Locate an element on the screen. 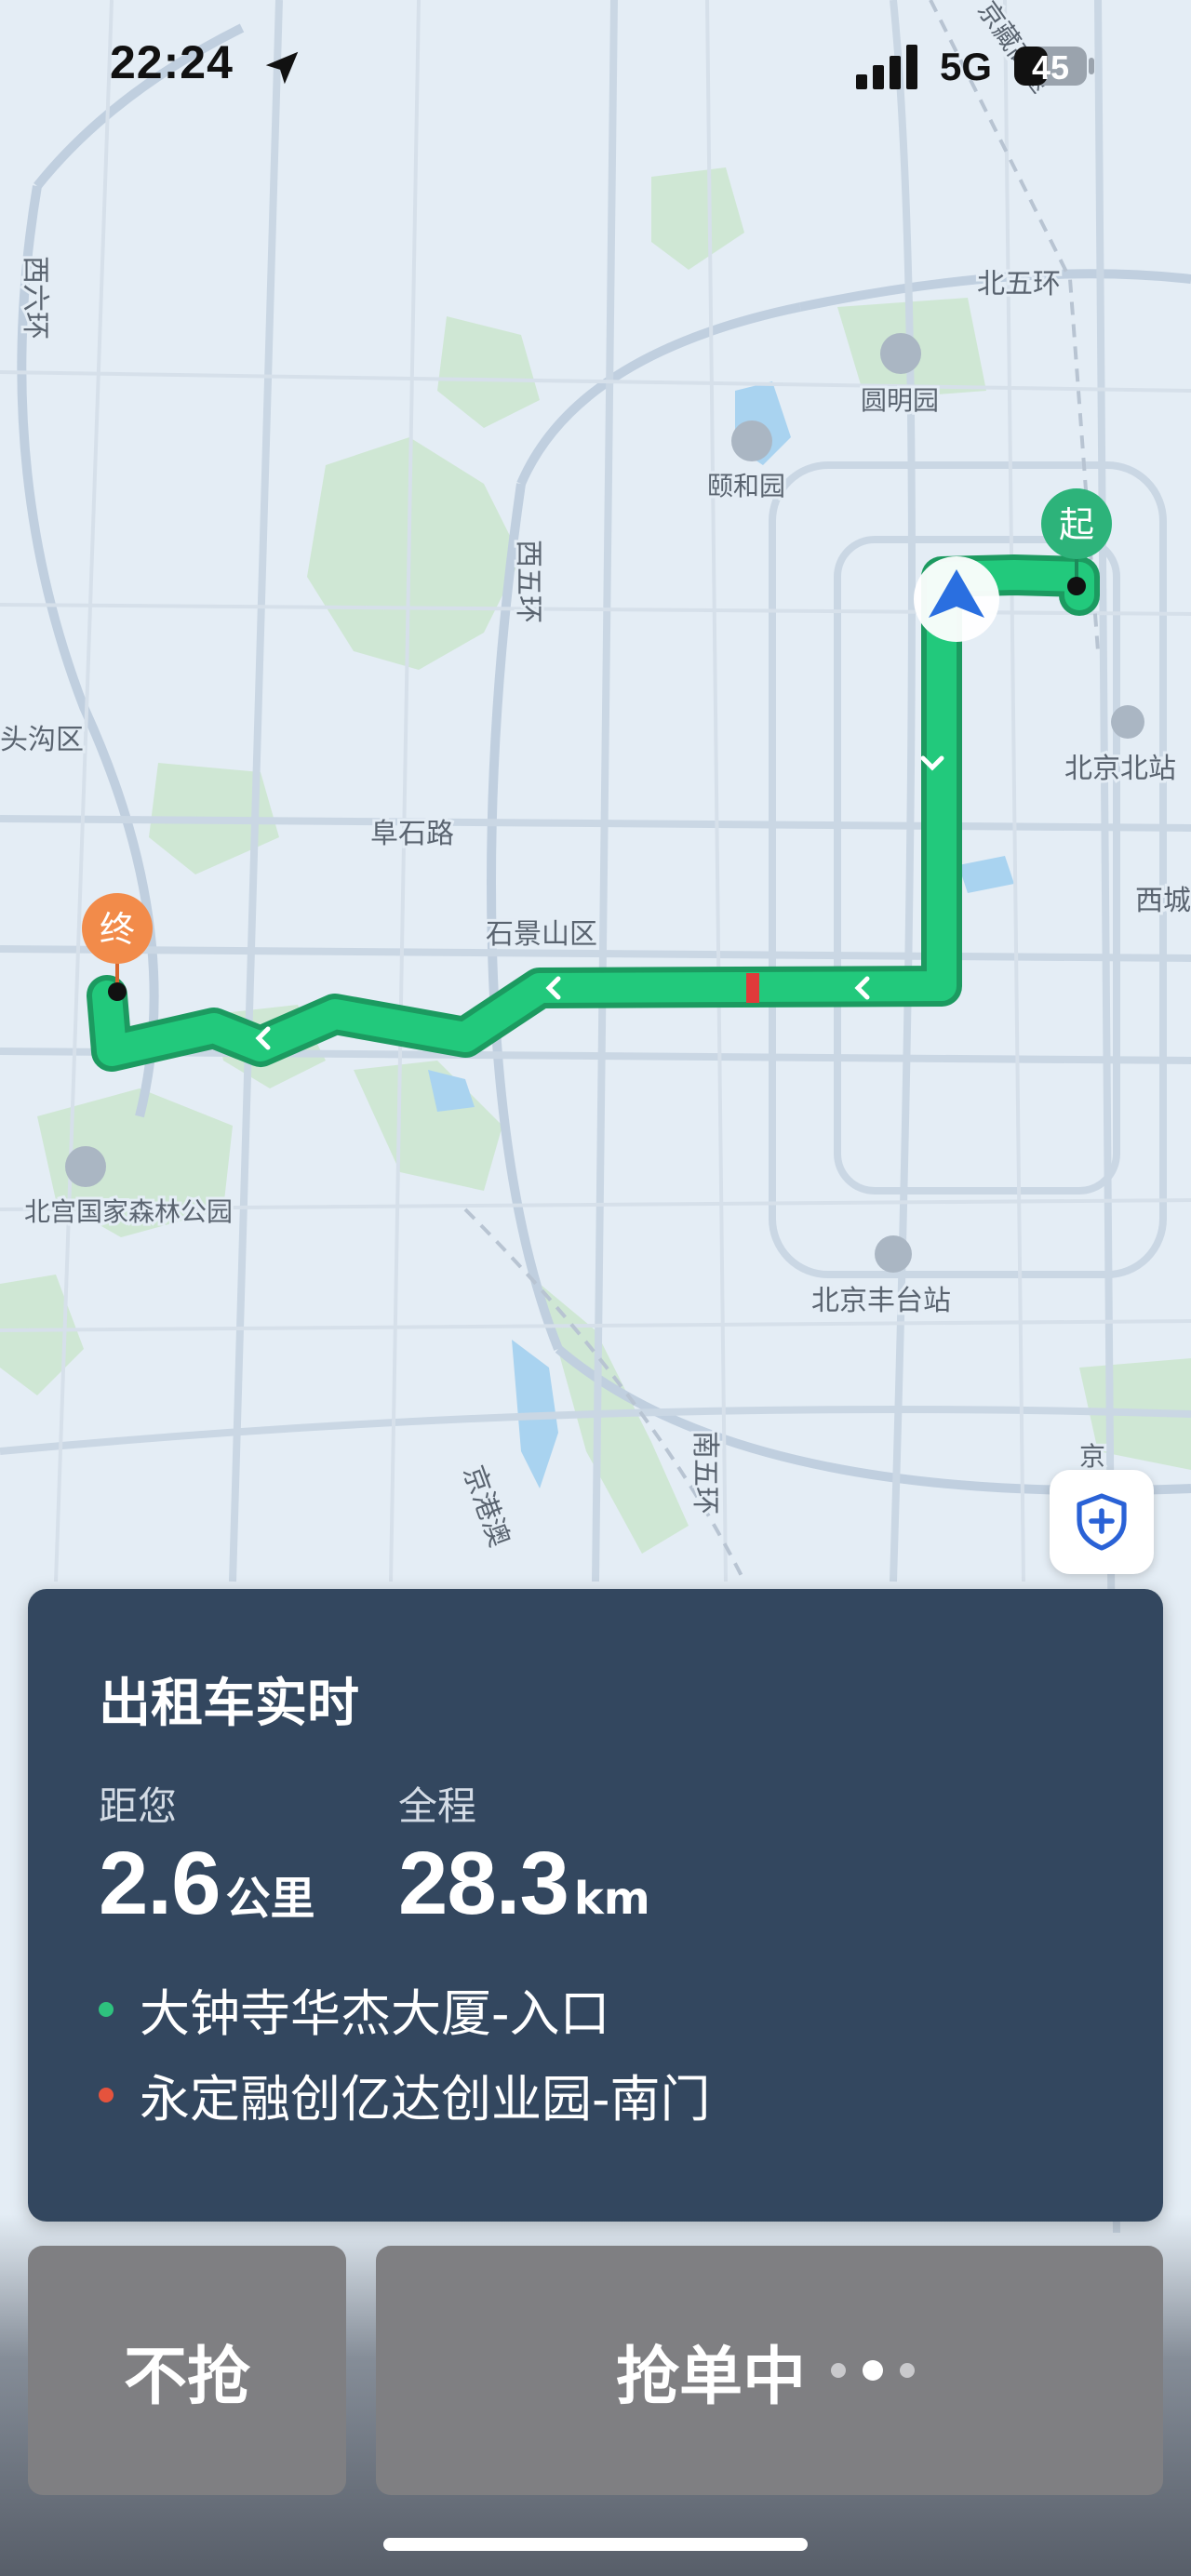 The image size is (1191, 2576). map-label: 头沟区 is located at coordinates (42, 740).